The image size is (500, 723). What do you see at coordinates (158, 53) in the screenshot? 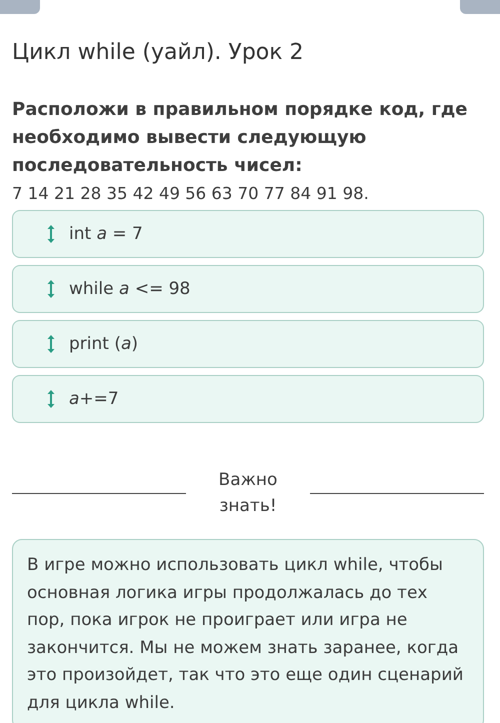
I see `lesson-title: Цикл while (уайл). Урок 2` at bounding box center [158, 53].